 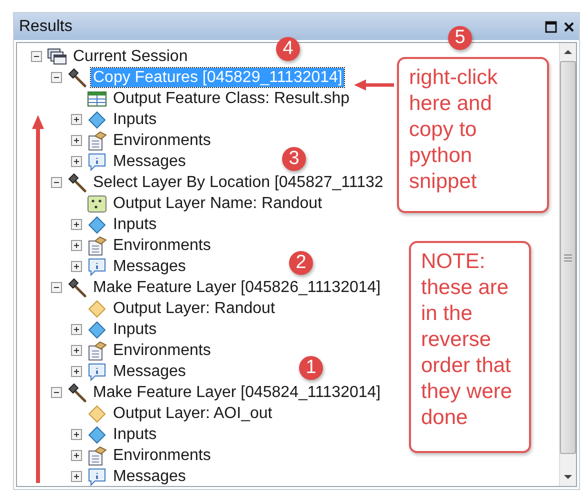 I want to click on number-badge: 4, so click(x=288, y=49).